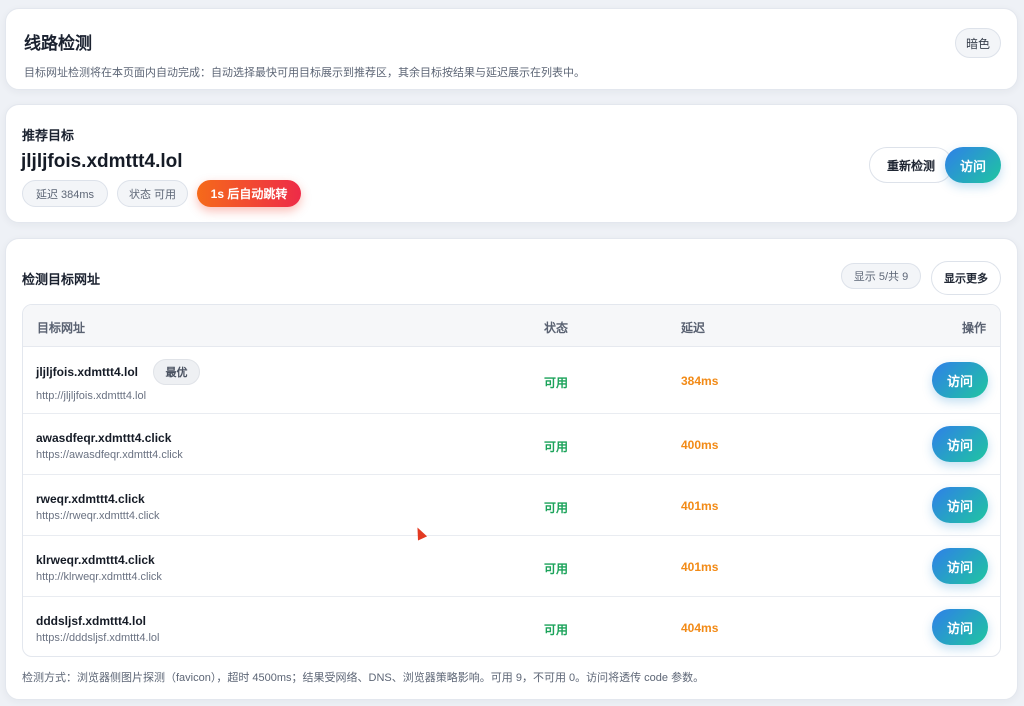 The height and width of the screenshot is (706, 1024). I want to click on row-latency: 384ms, so click(700, 381).